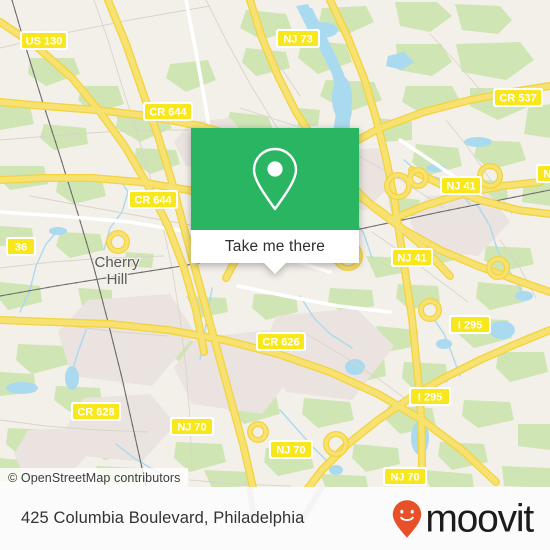 This screenshot has width=550, height=550. I want to click on location-pin-icon, so click(275, 179).